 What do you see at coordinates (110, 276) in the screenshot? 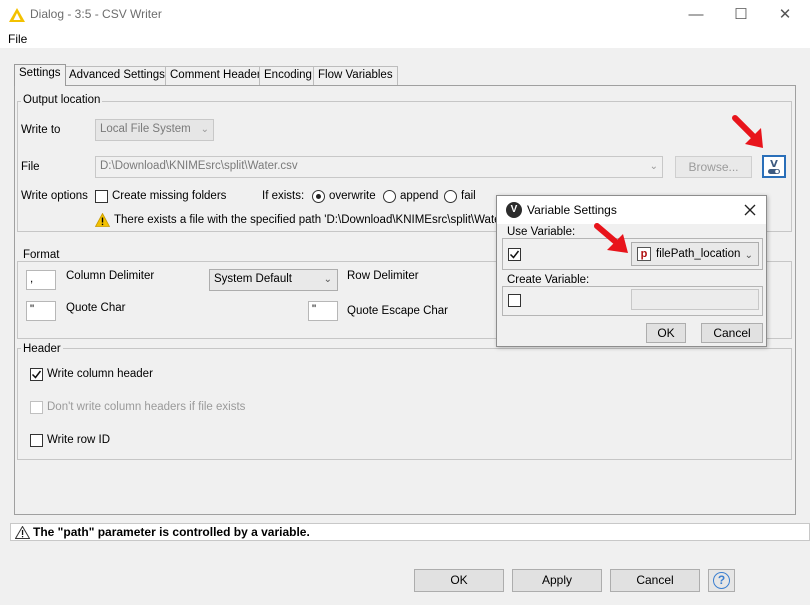
I see `column-delimiter-label: Column Delimiter` at bounding box center [110, 276].